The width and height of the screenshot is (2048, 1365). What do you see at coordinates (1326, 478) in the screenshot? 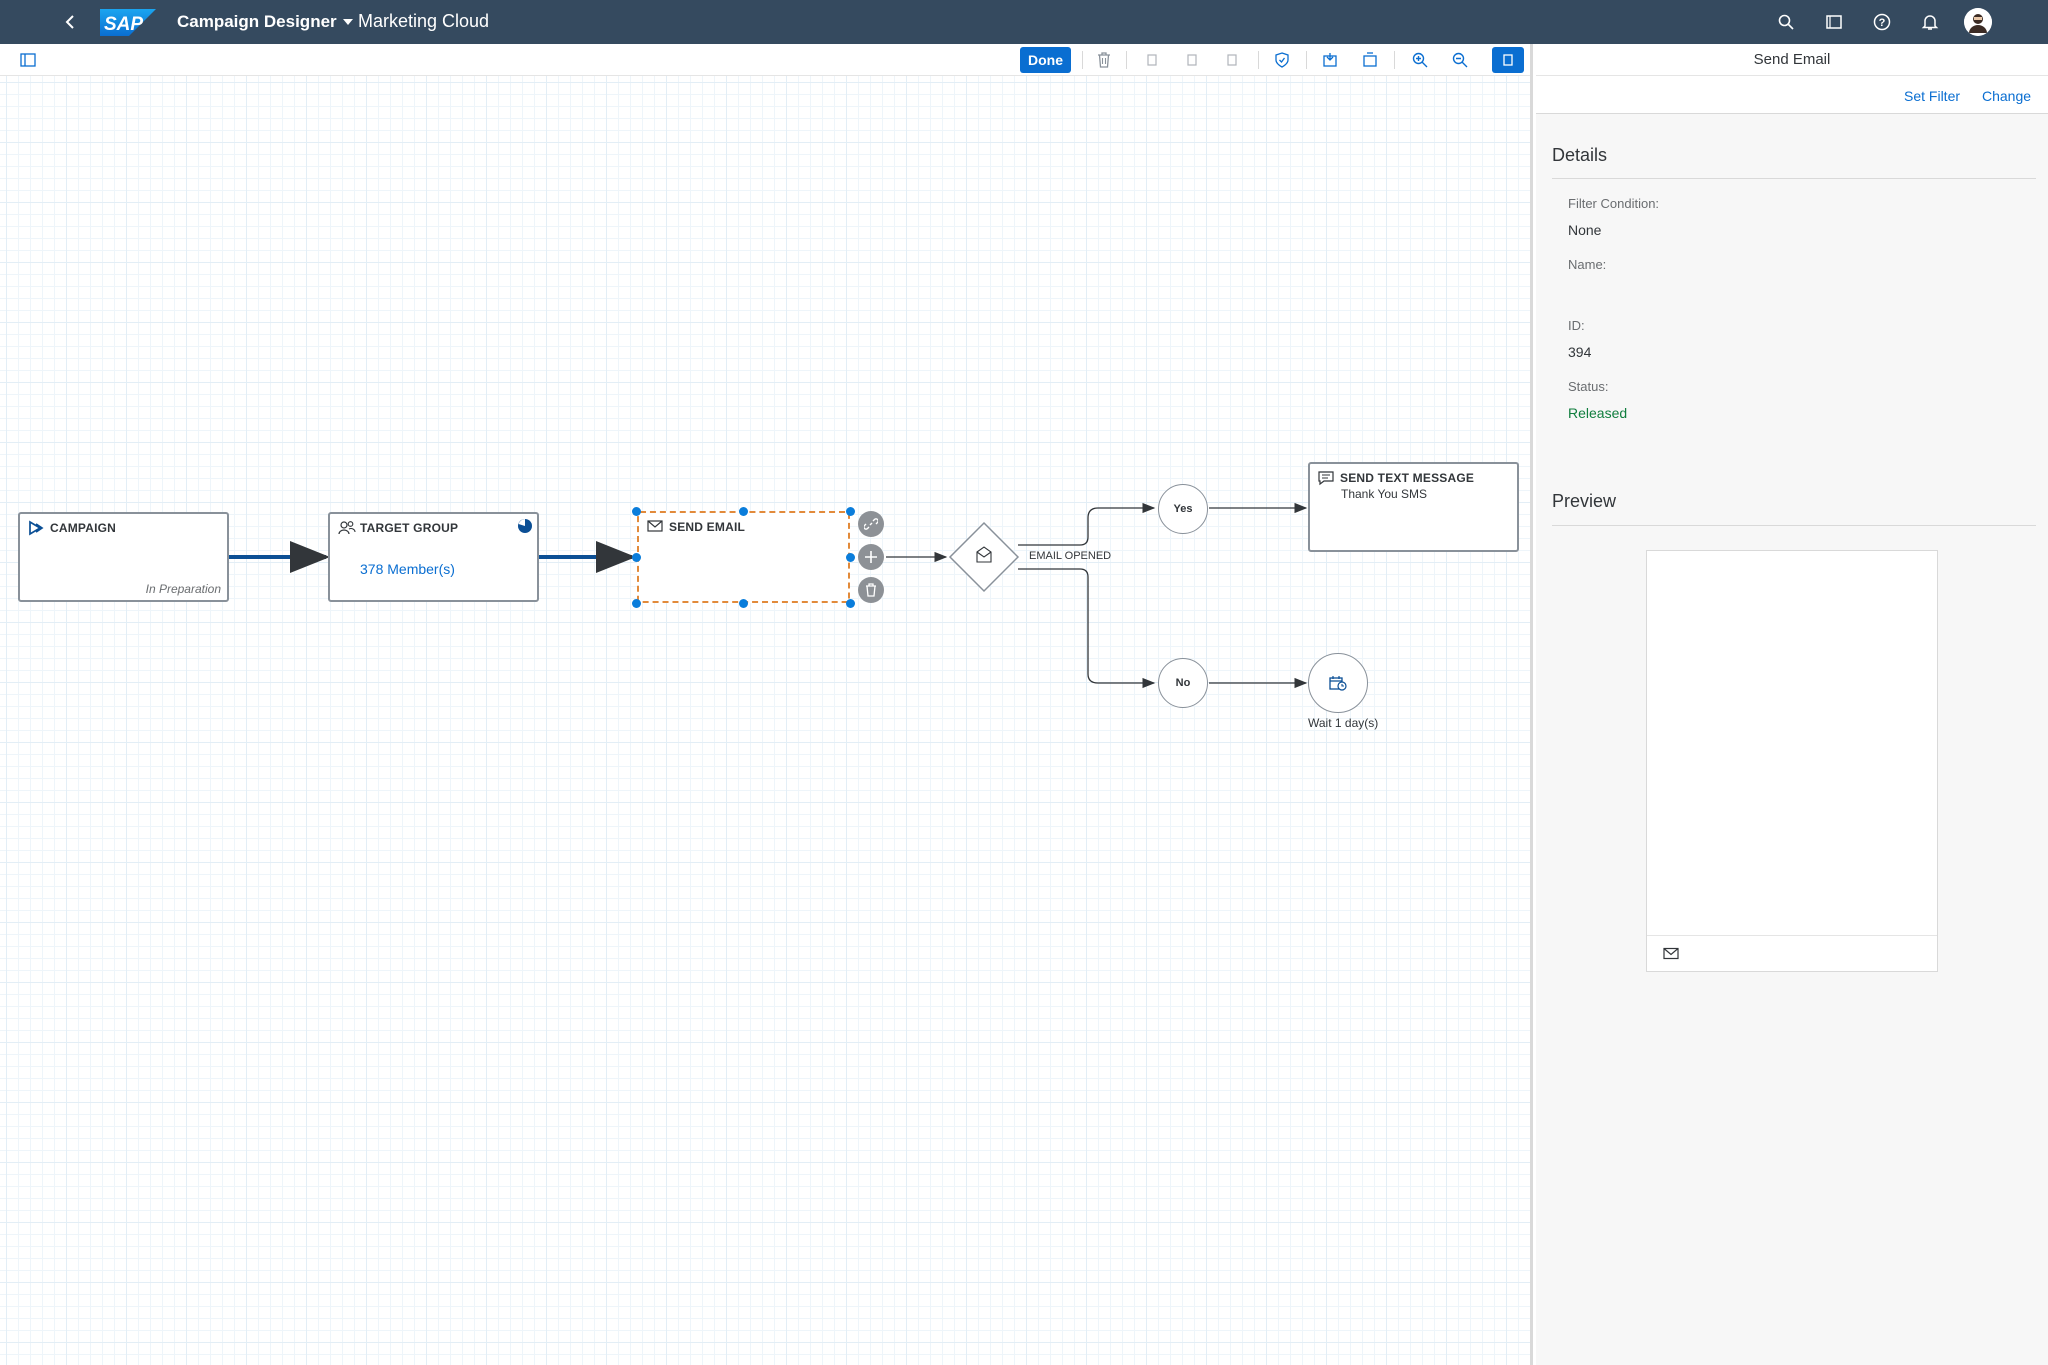
I see `chat-bubble-icon` at bounding box center [1326, 478].